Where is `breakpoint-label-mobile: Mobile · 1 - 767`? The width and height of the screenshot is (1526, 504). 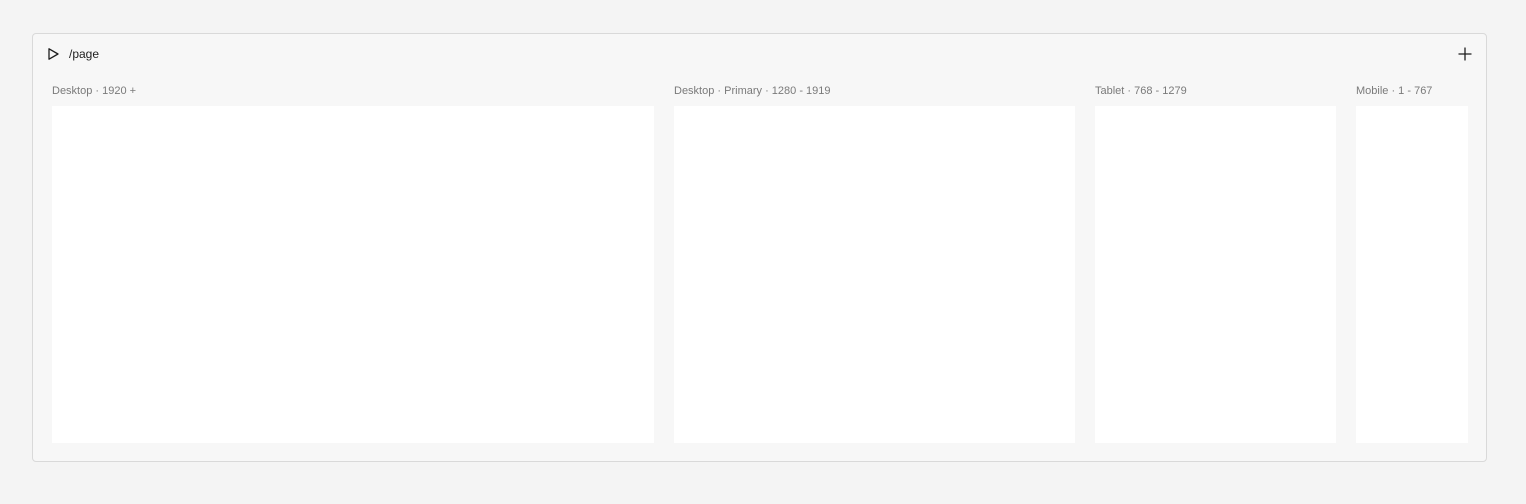
breakpoint-label-mobile: Mobile · 1 - 767 is located at coordinates (1394, 91).